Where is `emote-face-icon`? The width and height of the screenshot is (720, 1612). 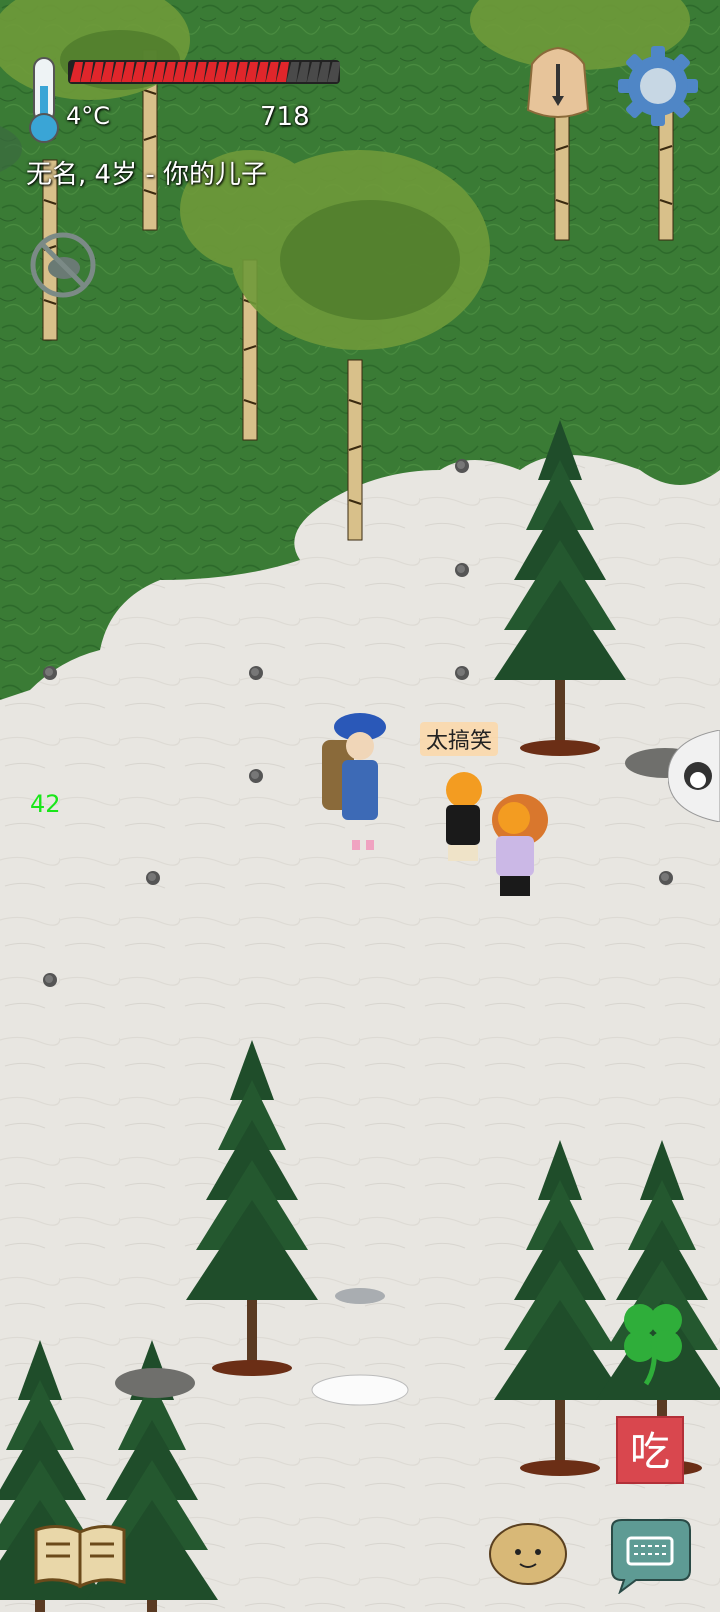
emote-face-icon is located at coordinates (528, 1554).